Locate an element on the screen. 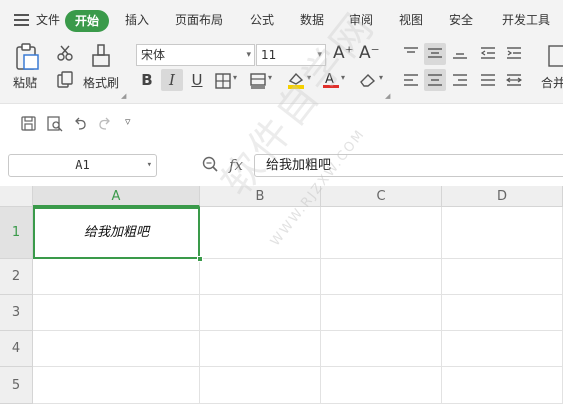  grow-font-button: A⁺ is located at coordinates (343, 53).